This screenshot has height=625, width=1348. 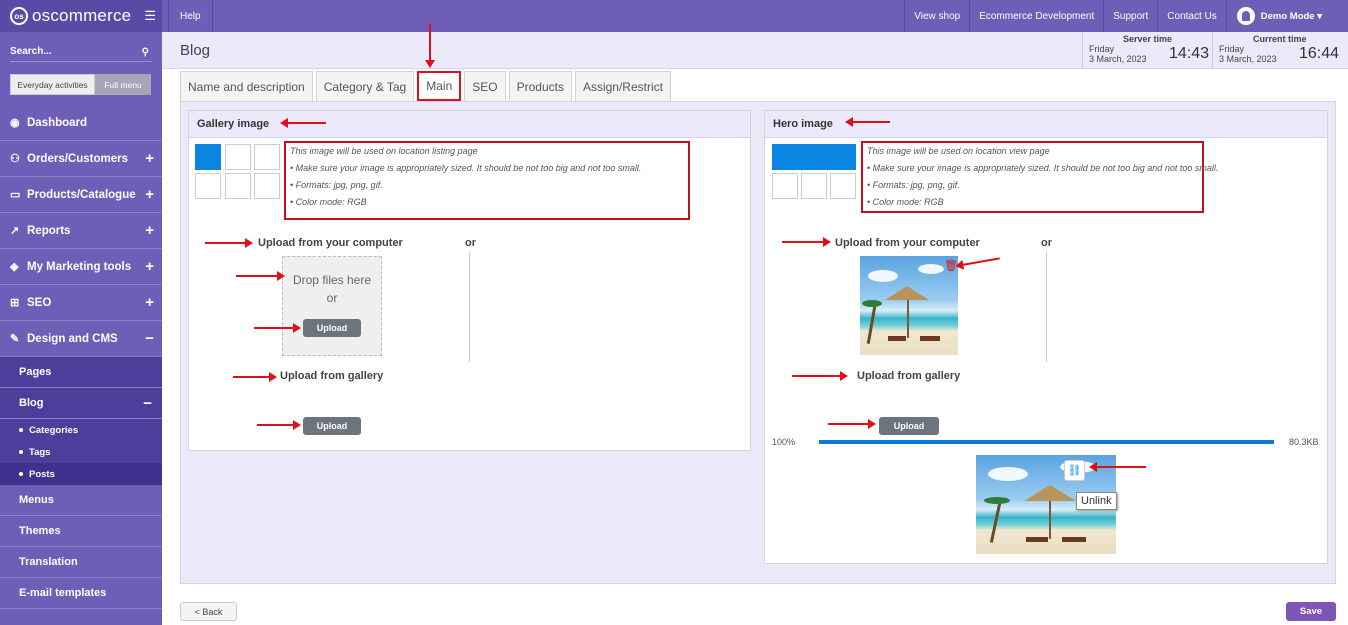 What do you see at coordinates (81, 303) in the screenshot?
I see `sidebar-item-seo: ⊞ SEO +` at bounding box center [81, 303].